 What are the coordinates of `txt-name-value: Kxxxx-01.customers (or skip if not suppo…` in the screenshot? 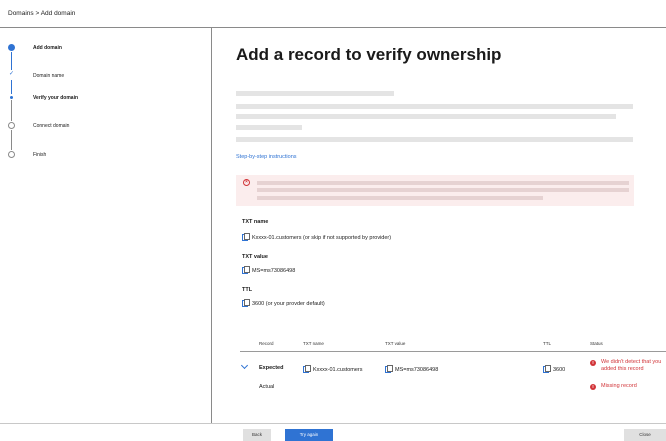 It's located at (322, 238).